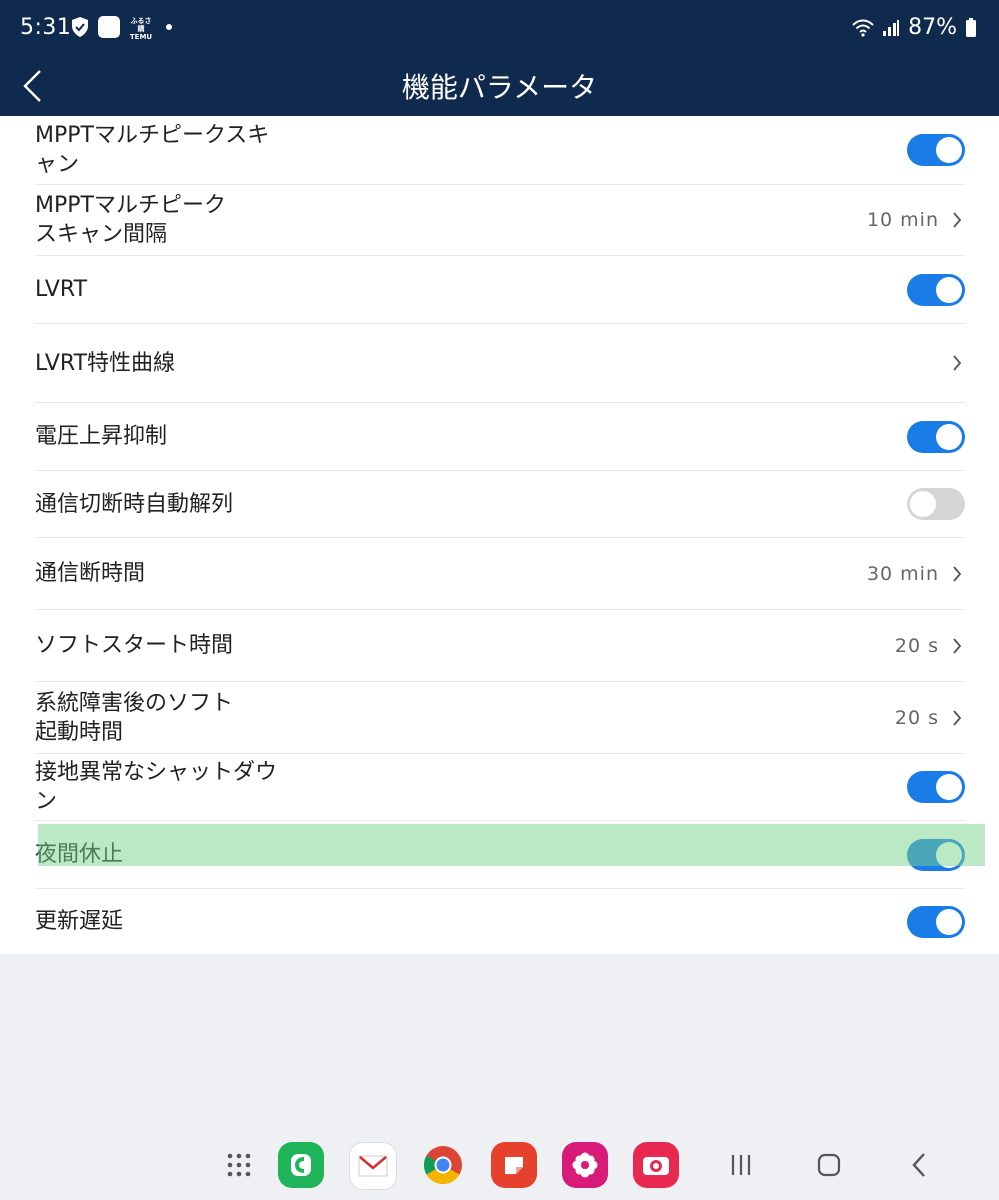 Image resolution: width=999 pixels, height=1200 pixels. I want to click on dot-icon, so click(169, 27).